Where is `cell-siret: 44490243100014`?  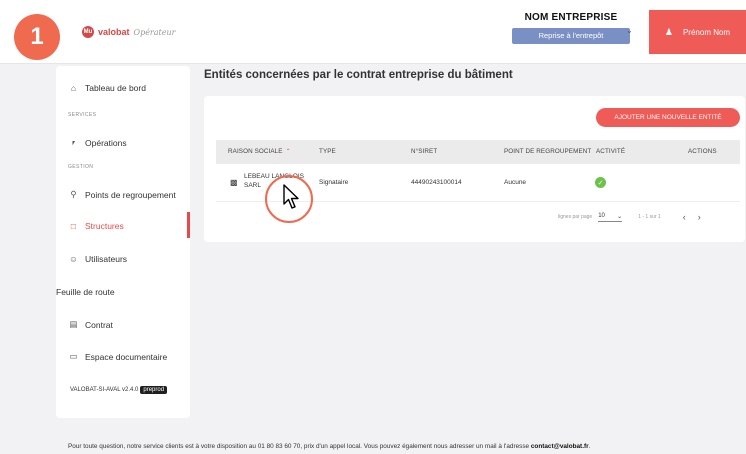
cell-siret: 44490243100014 is located at coordinates (436, 182).